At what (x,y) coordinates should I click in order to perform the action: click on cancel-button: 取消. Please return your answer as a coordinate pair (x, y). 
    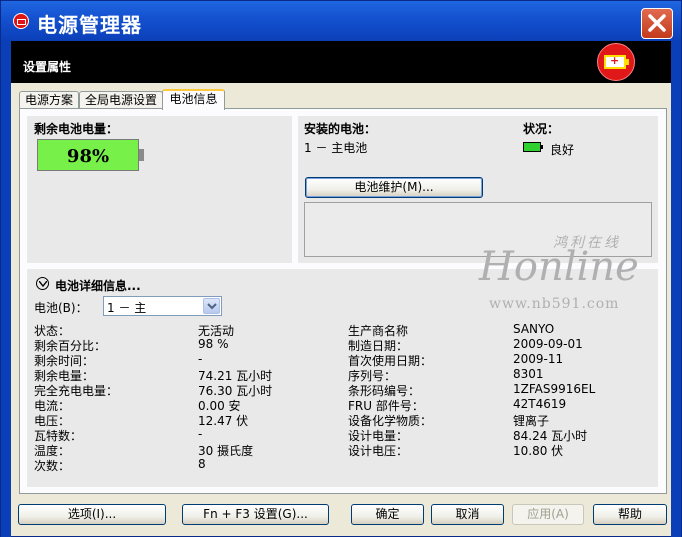
    Looking at the image, I should click on (467, 514).